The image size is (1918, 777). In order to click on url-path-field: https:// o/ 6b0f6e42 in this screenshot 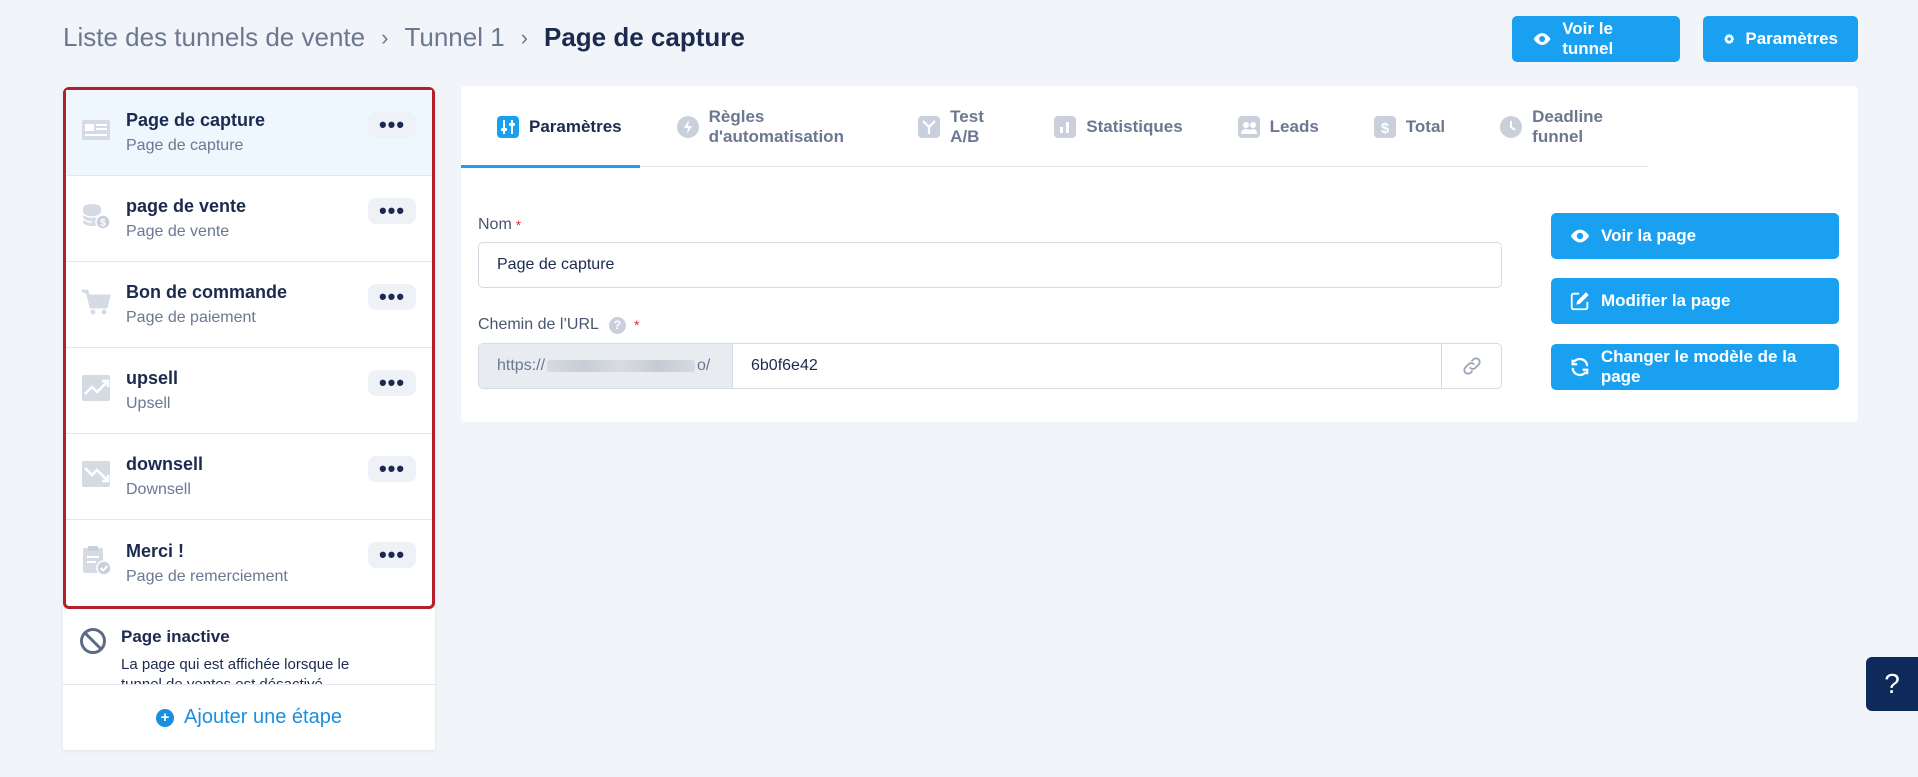, I will do `click(990, 366)`.